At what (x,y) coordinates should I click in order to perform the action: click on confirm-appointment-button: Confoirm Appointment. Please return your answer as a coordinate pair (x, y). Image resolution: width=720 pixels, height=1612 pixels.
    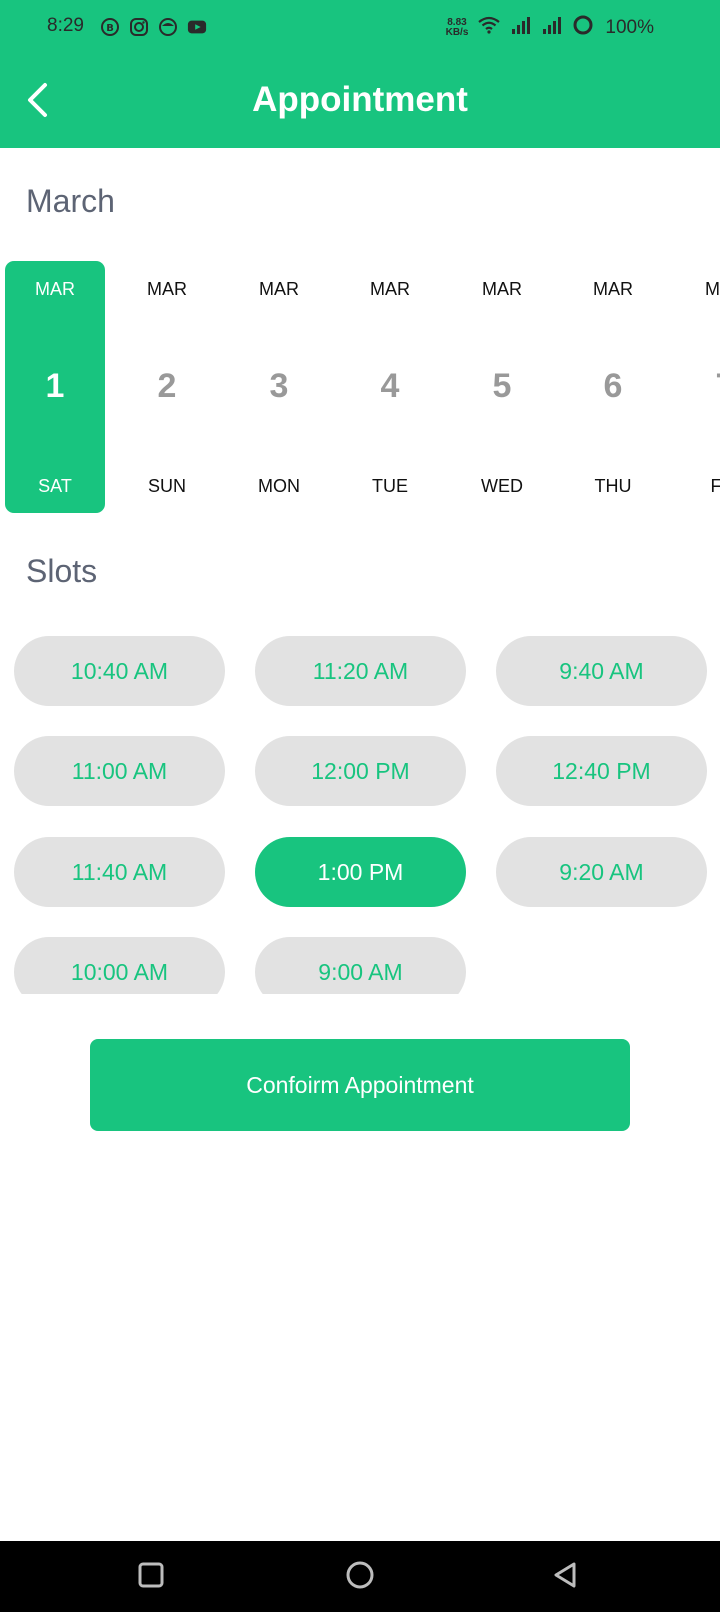
    Looking at the image, I should click on (360, 1085).